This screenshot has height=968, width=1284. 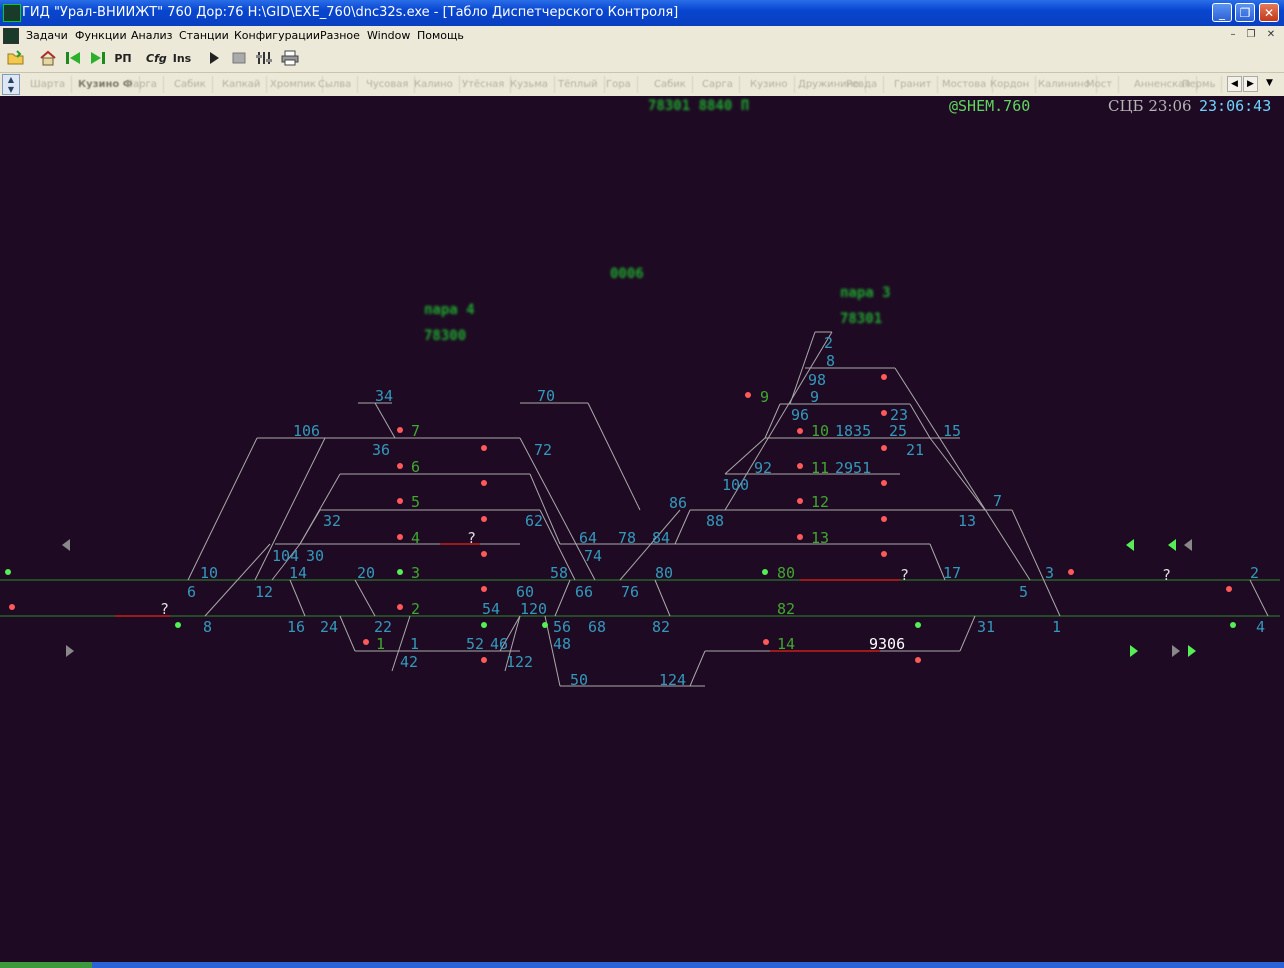 I want to click on close-button: ✕, so click(x=1269, y=12).